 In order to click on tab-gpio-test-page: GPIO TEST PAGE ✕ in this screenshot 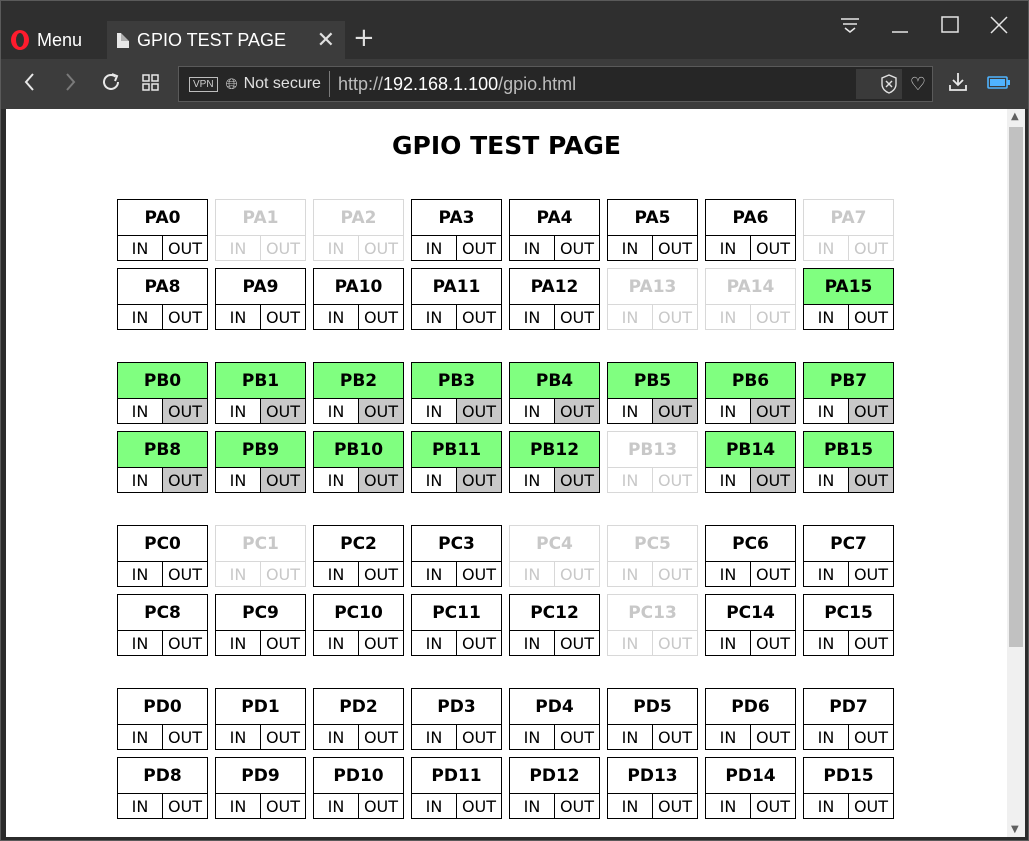, I will do `click(226, 40)`.